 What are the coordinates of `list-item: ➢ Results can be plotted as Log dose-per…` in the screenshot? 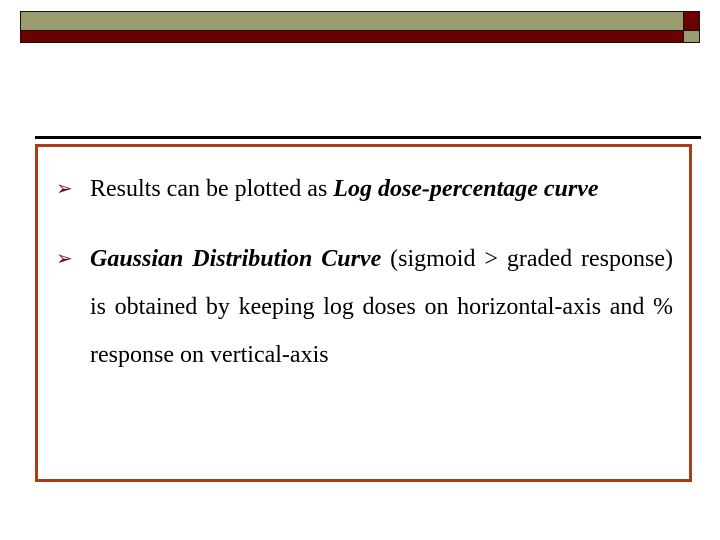 It's located at (360, 189).